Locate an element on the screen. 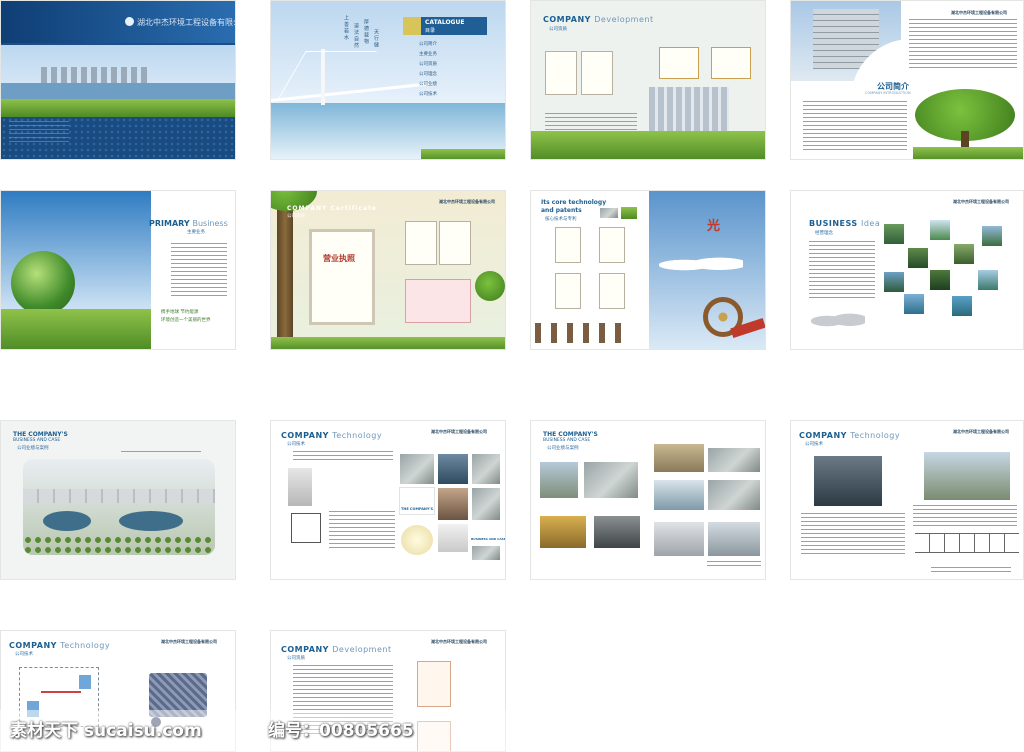 The image size is (1024, 752). toc-item: 公司资质 is located at coordinates (428, 64).